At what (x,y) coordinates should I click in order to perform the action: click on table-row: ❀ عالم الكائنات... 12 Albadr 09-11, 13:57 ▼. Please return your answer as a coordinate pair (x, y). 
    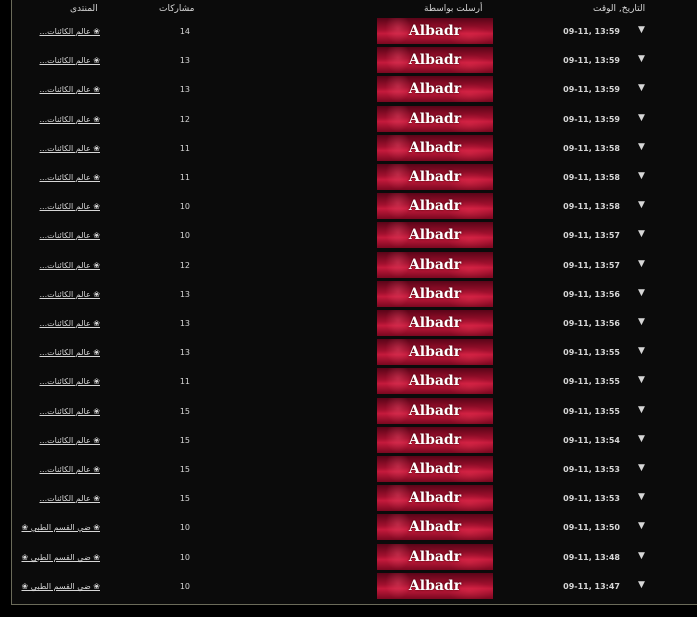
    Looking at the image, I should click on (348, 263).